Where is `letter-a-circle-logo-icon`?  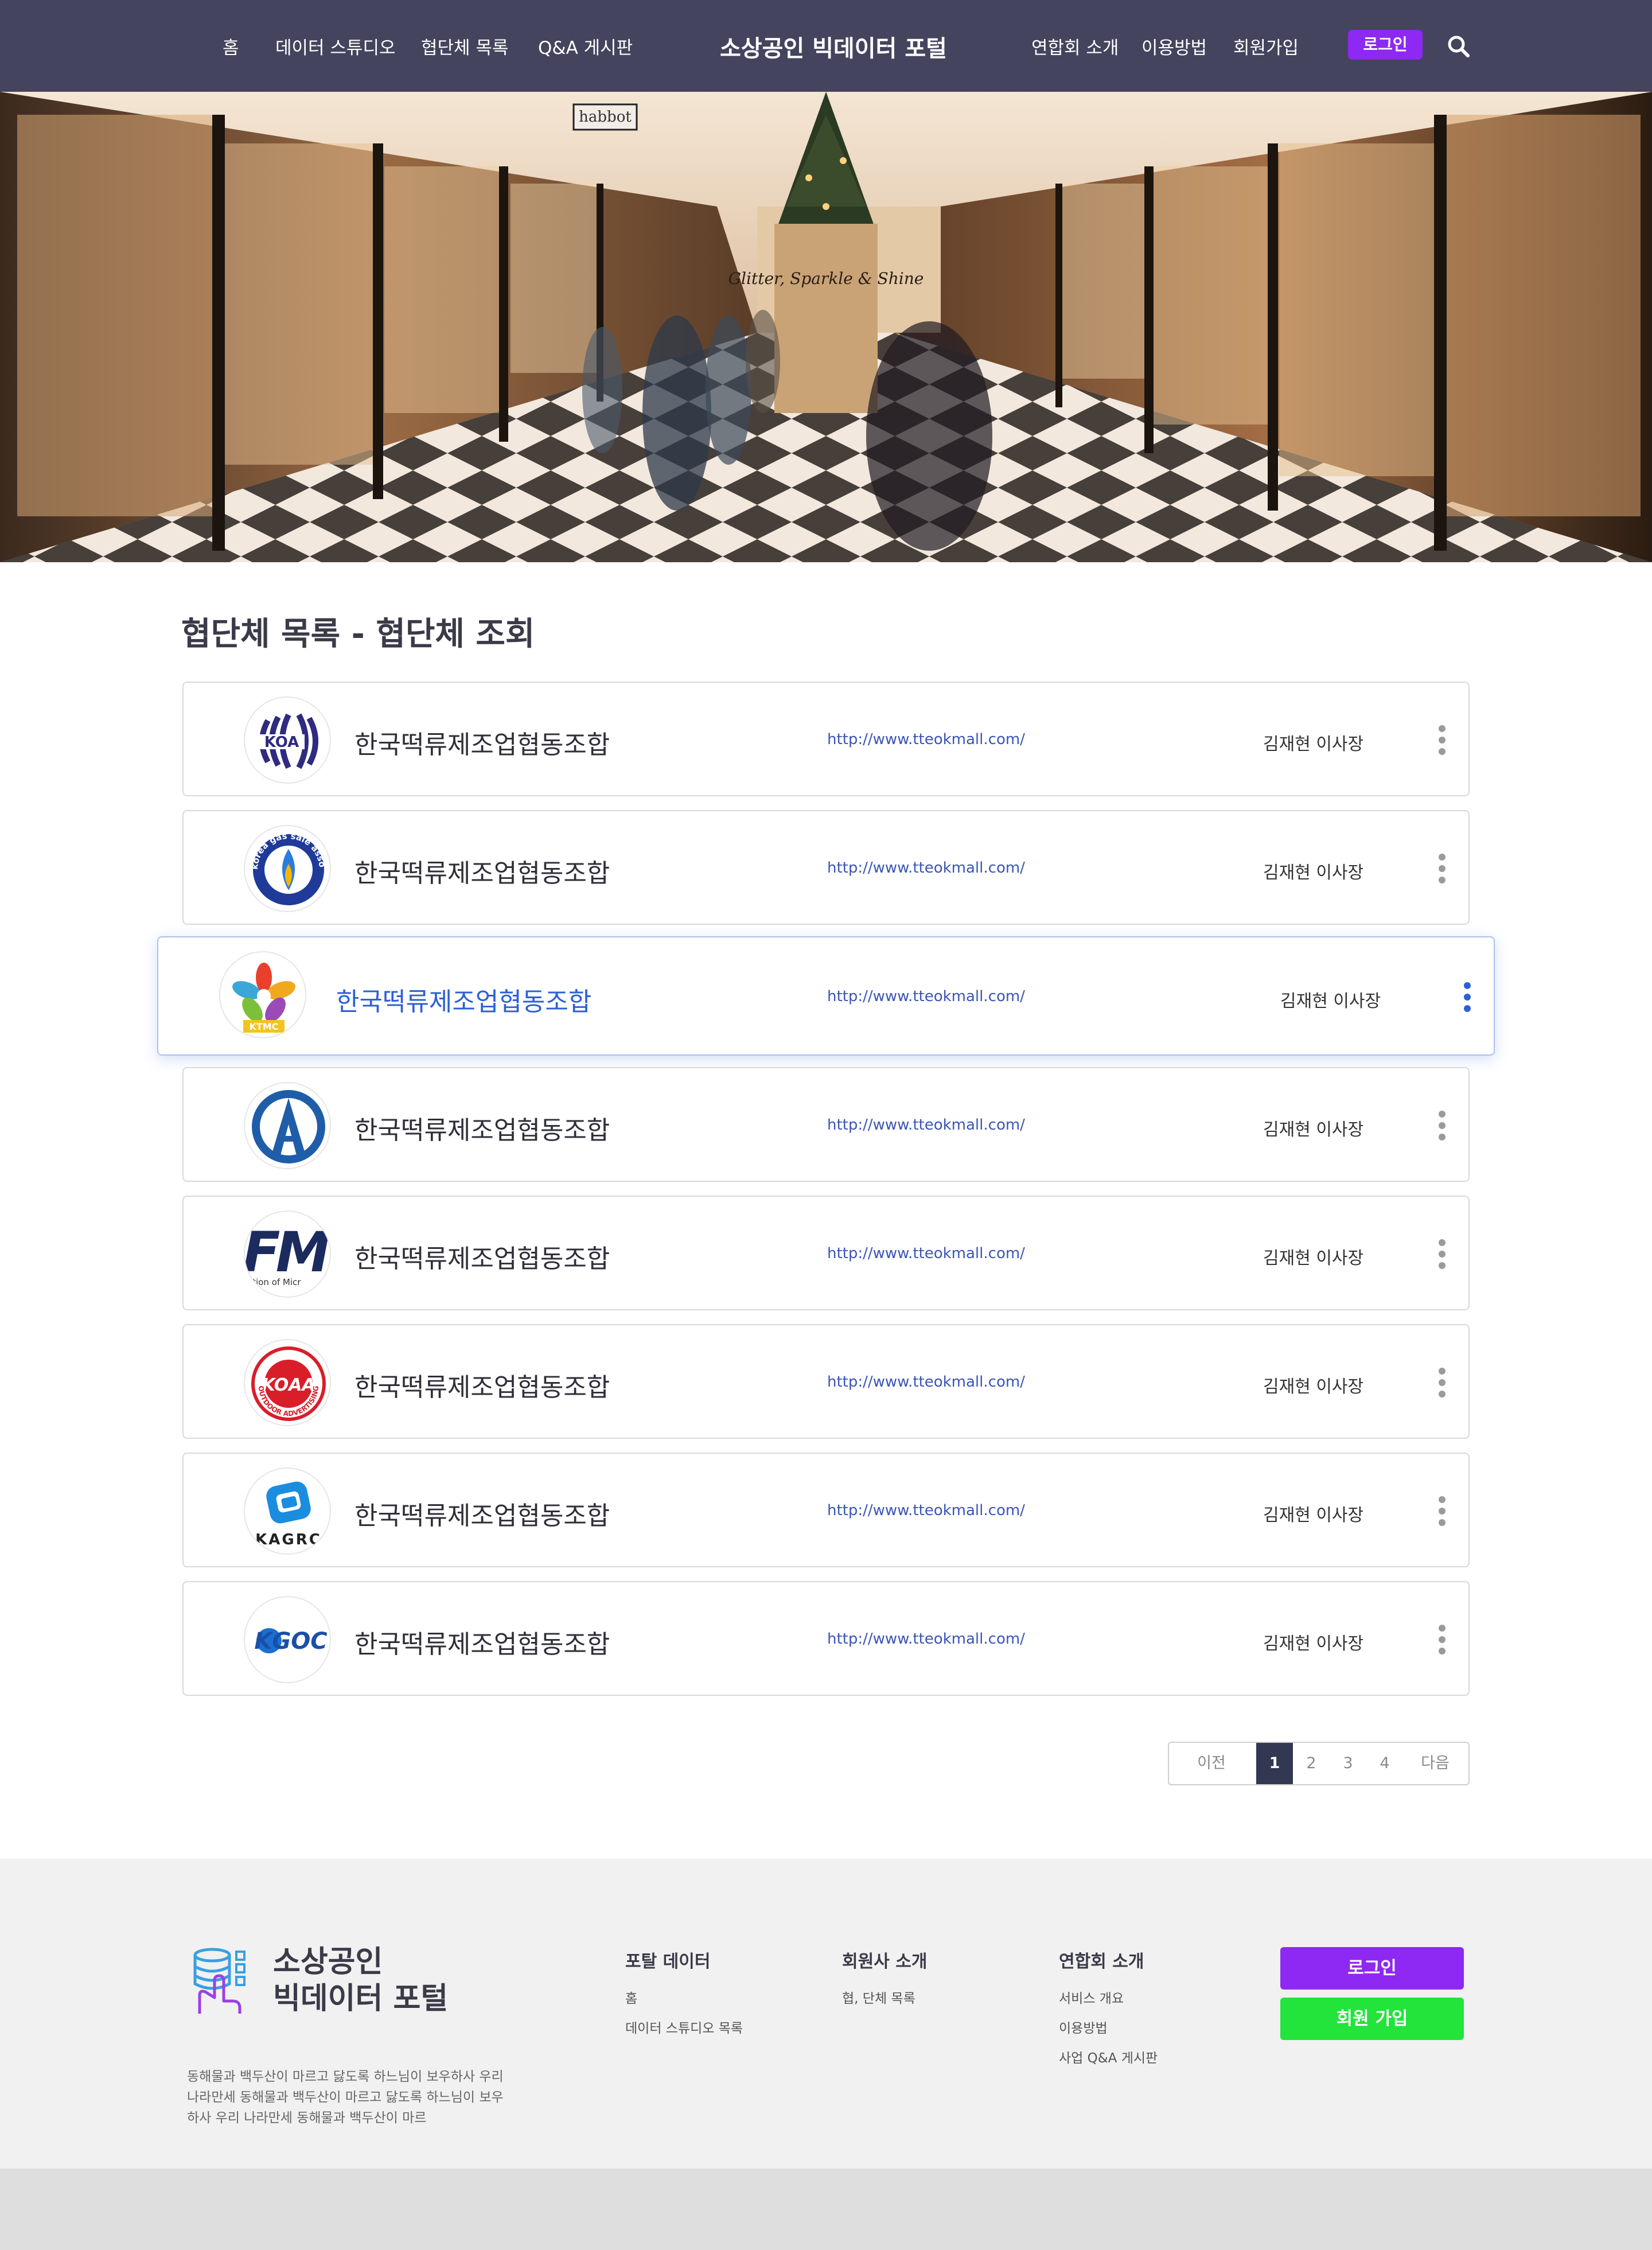
letter-a-circle-logo-icon is located at coordinates (287, 1125).